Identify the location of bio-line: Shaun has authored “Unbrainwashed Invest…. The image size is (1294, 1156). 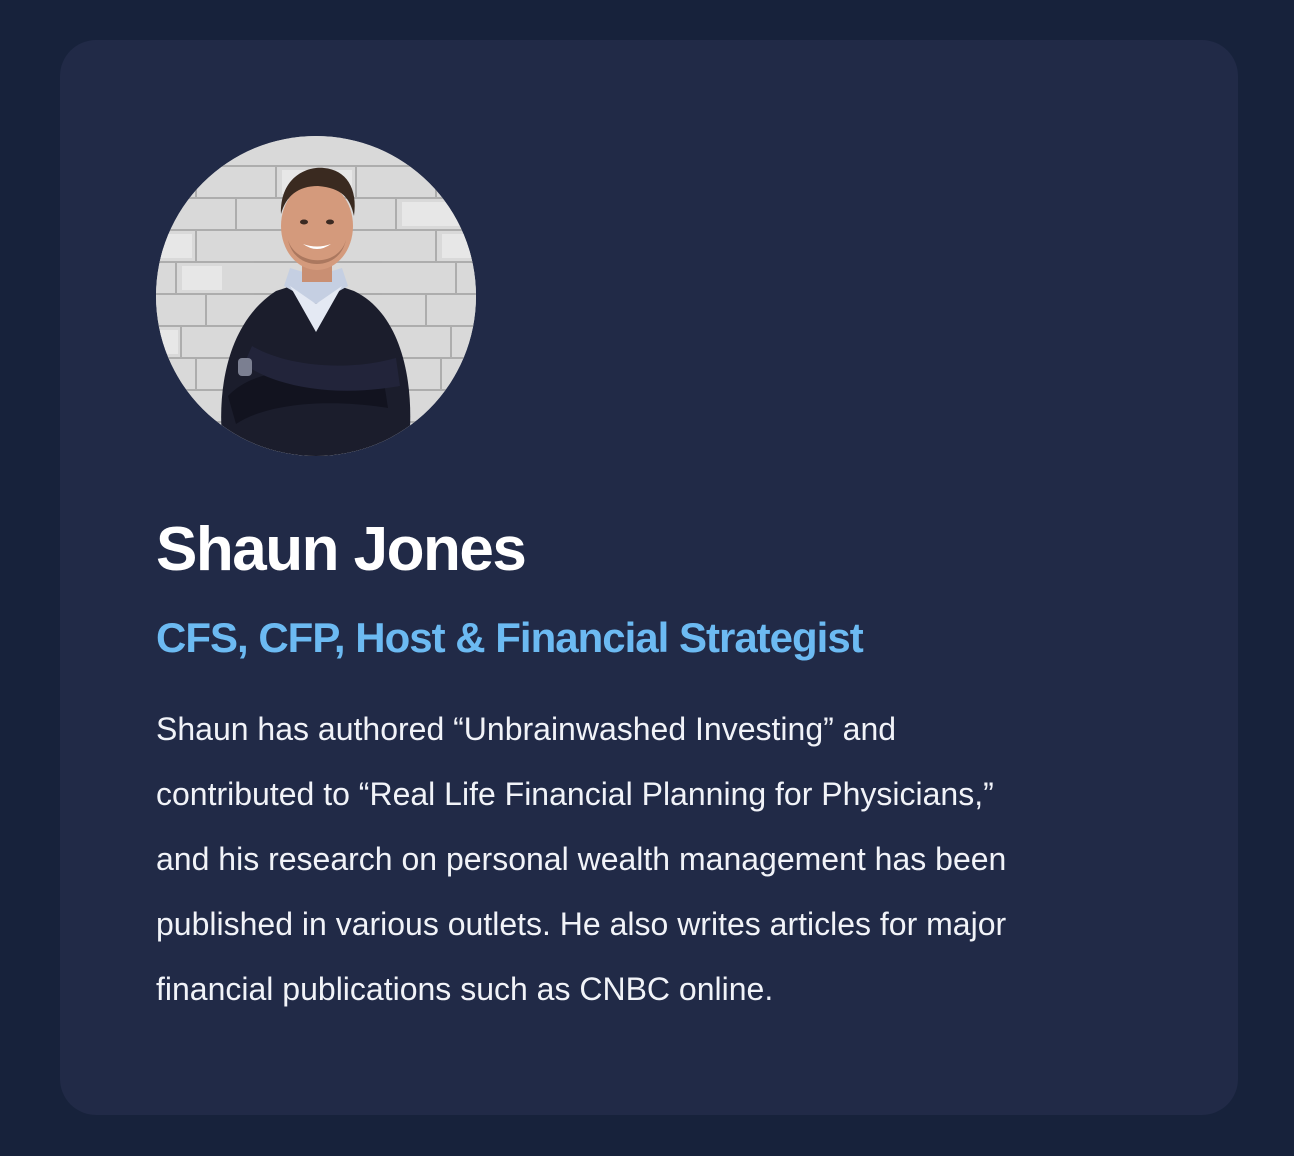
(526, 729).